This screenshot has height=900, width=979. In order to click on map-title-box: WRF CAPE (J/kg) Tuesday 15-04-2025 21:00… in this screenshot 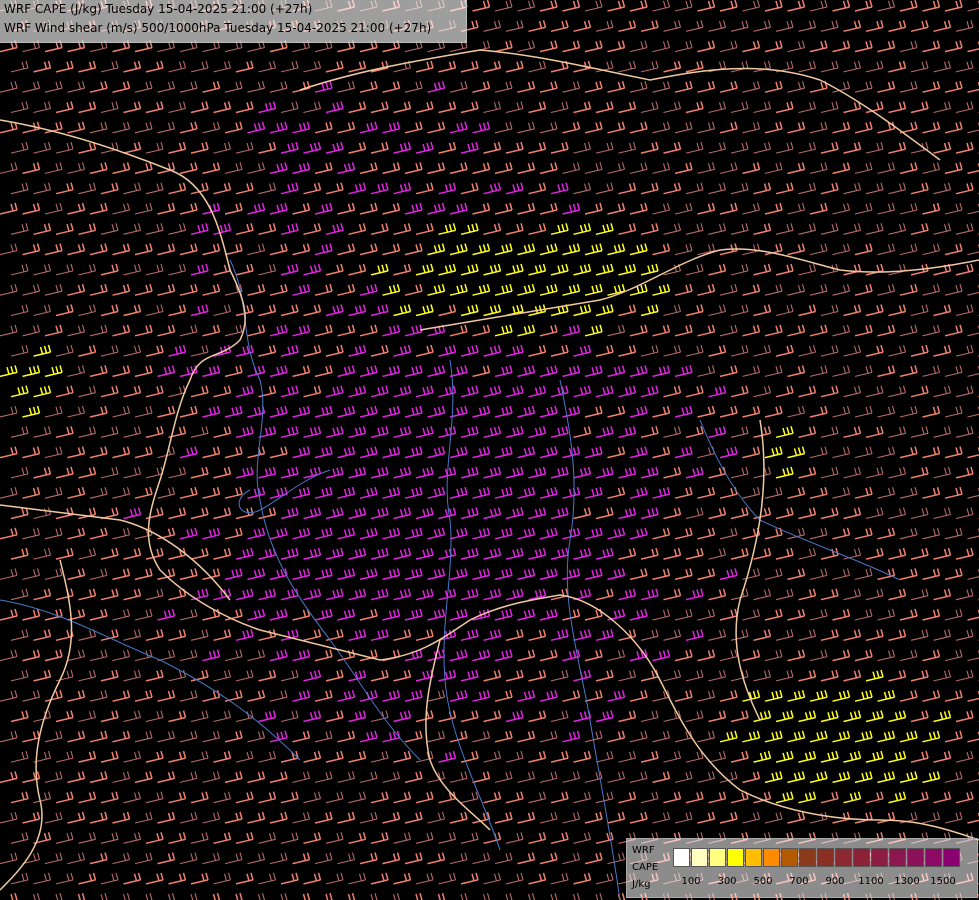, I will do `click(233, 21)`.